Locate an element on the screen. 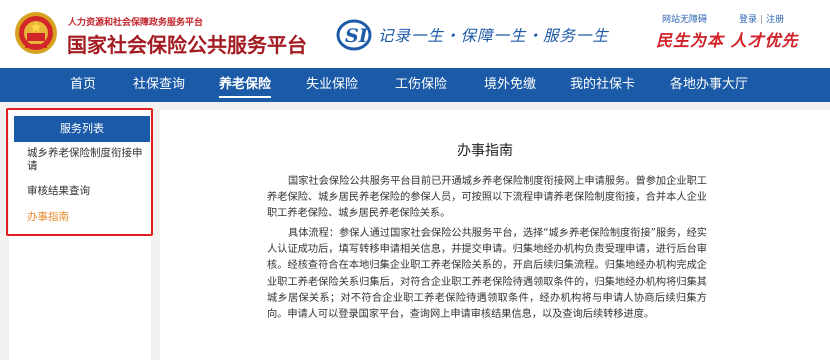 This screenshot has width=830, height=360. nav-item-pension-insurance: 养老保险 is located at coordinates (245, 85).